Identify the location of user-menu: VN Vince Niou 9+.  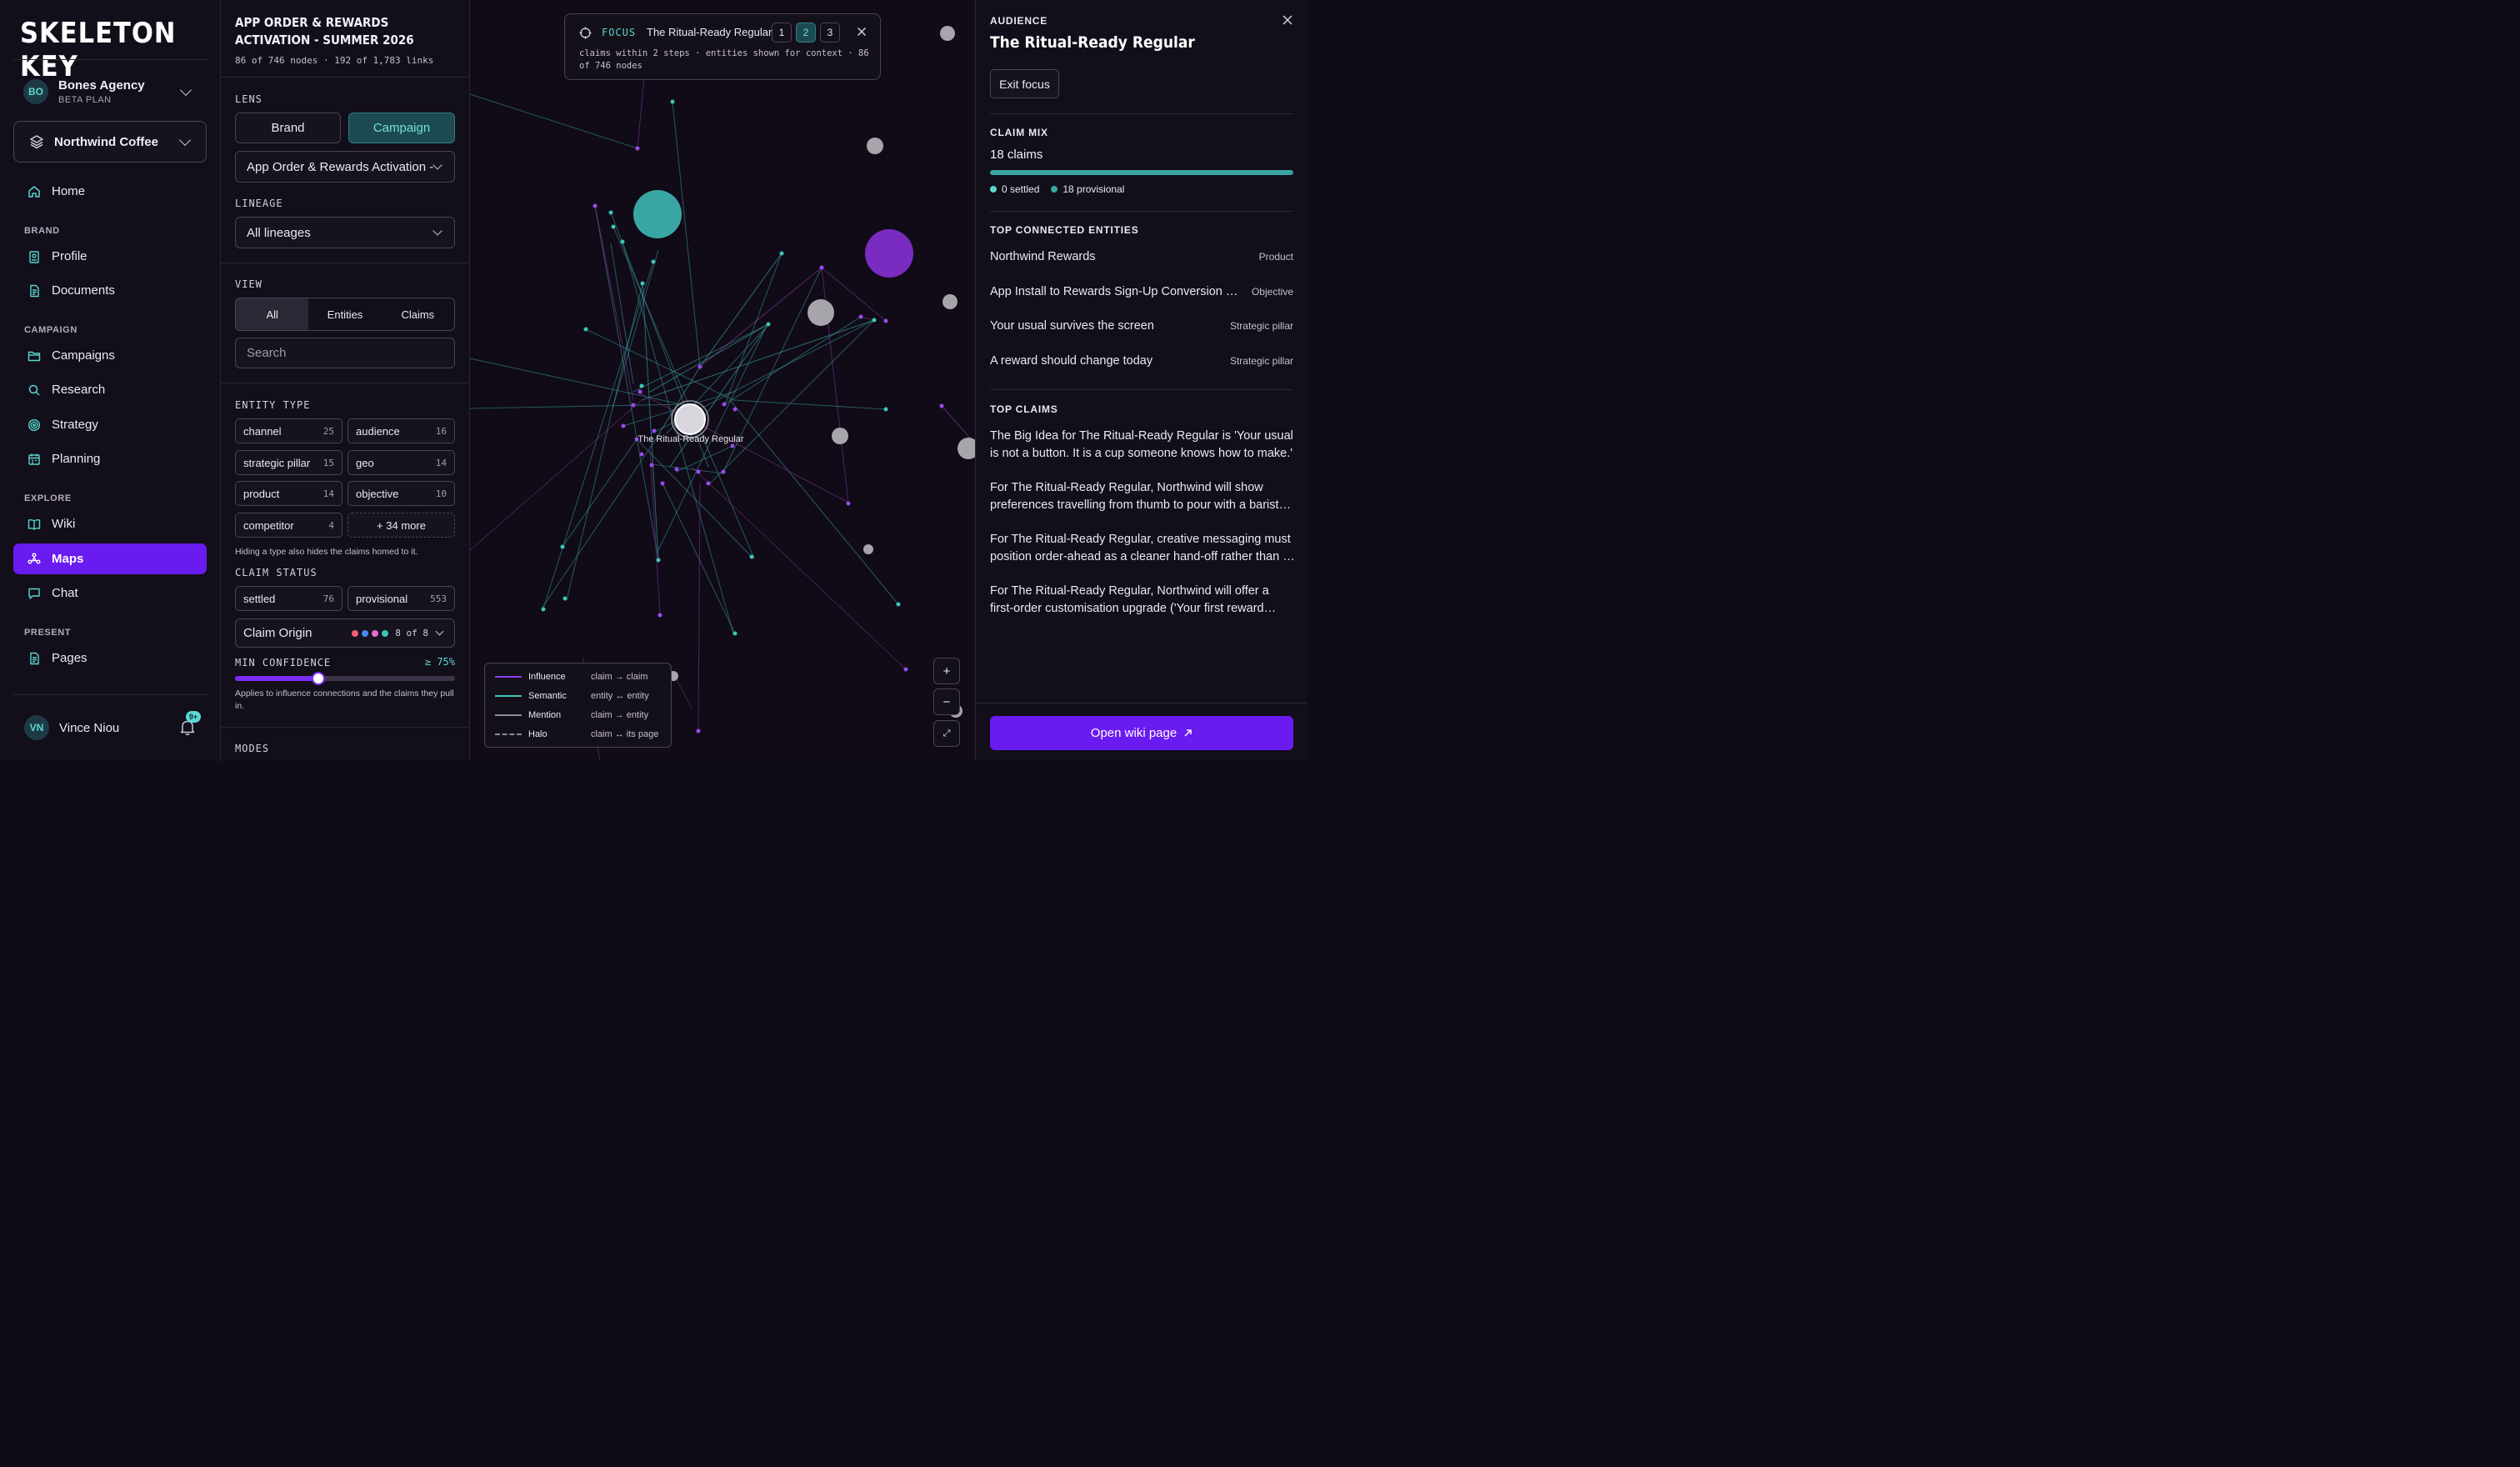
(110, 727).